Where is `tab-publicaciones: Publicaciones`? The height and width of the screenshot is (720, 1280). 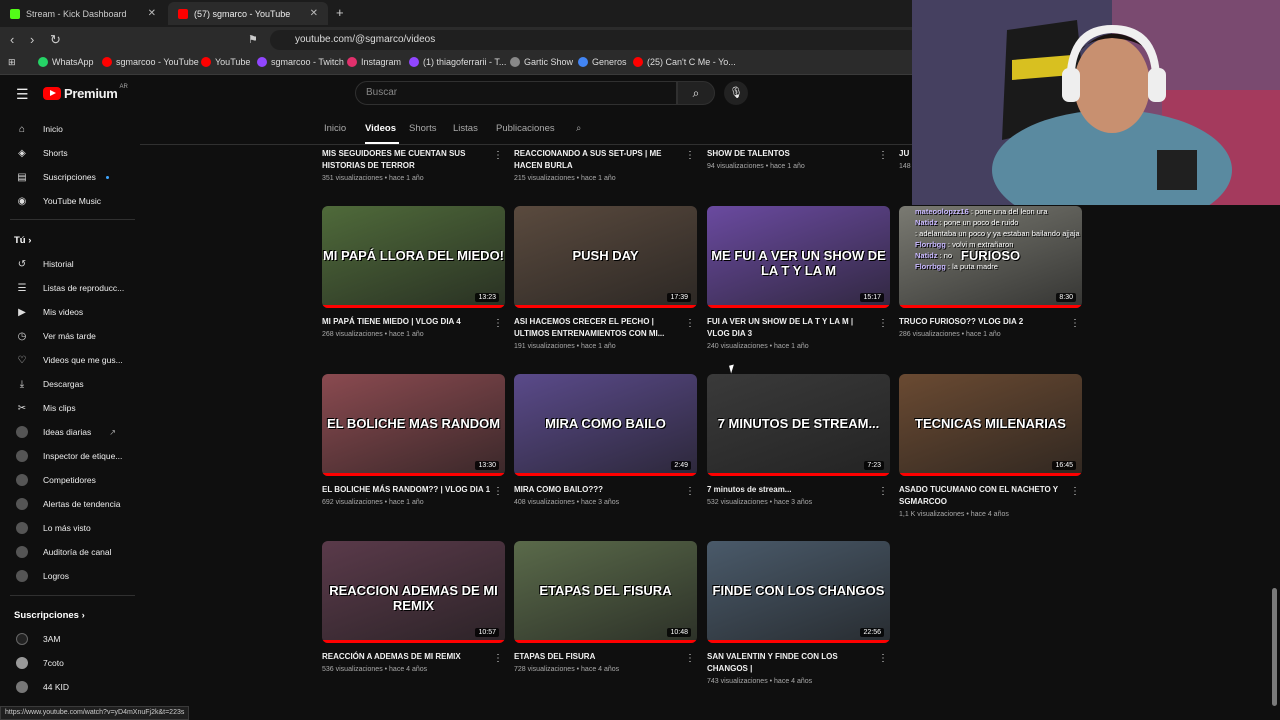
tab-publicaciones: Publicaciones is located at coordinates (525, 128).